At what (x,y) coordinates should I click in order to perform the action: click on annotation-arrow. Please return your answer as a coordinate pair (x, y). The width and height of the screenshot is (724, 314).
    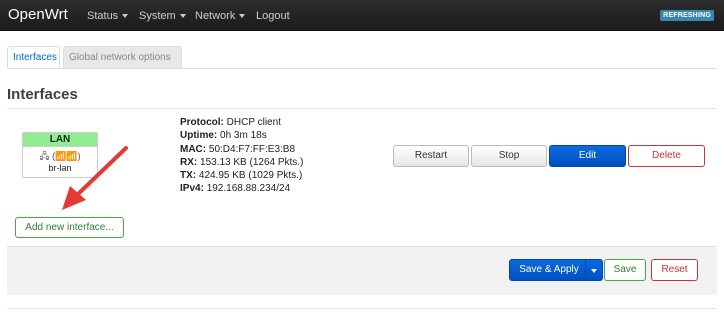
    Looking at the image, I should click on (95, 178).